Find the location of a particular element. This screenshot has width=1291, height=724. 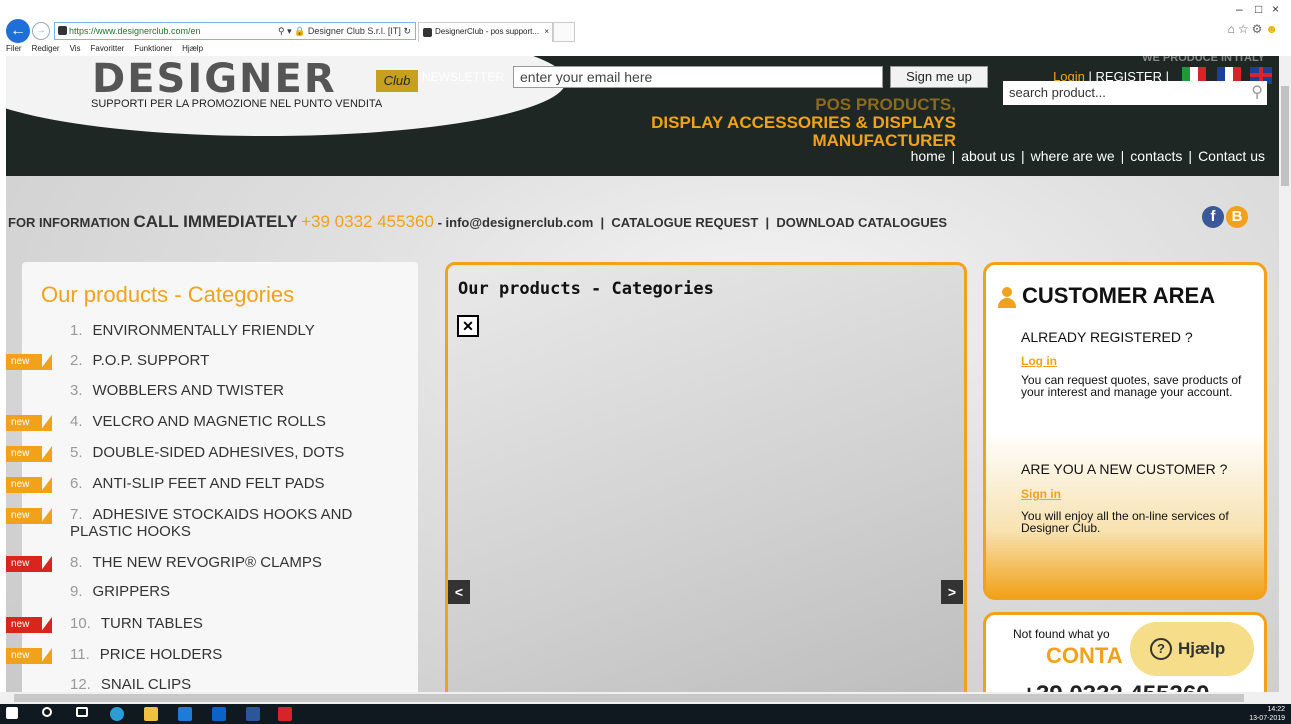

already-registered-heading: ALREADY REGISTERED ? is located at coordinates (1107, 337).